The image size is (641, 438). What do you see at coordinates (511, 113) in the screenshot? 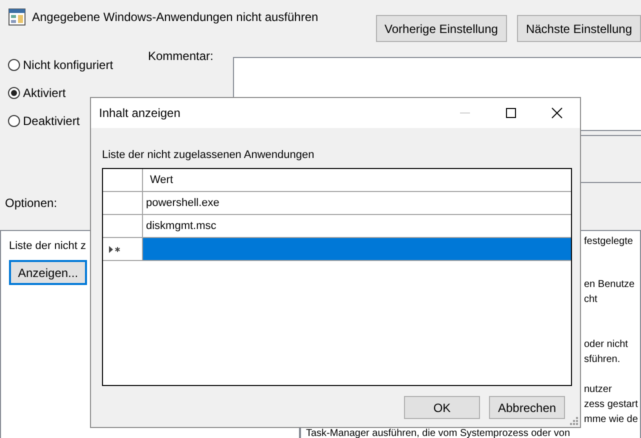
I see `maximize-icon` at bounding box center [511, 113].